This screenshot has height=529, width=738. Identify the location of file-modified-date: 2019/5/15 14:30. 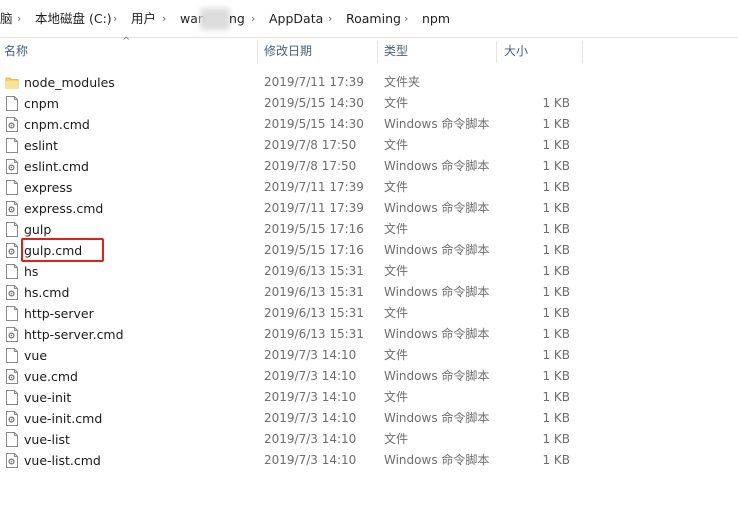
(314, 103).